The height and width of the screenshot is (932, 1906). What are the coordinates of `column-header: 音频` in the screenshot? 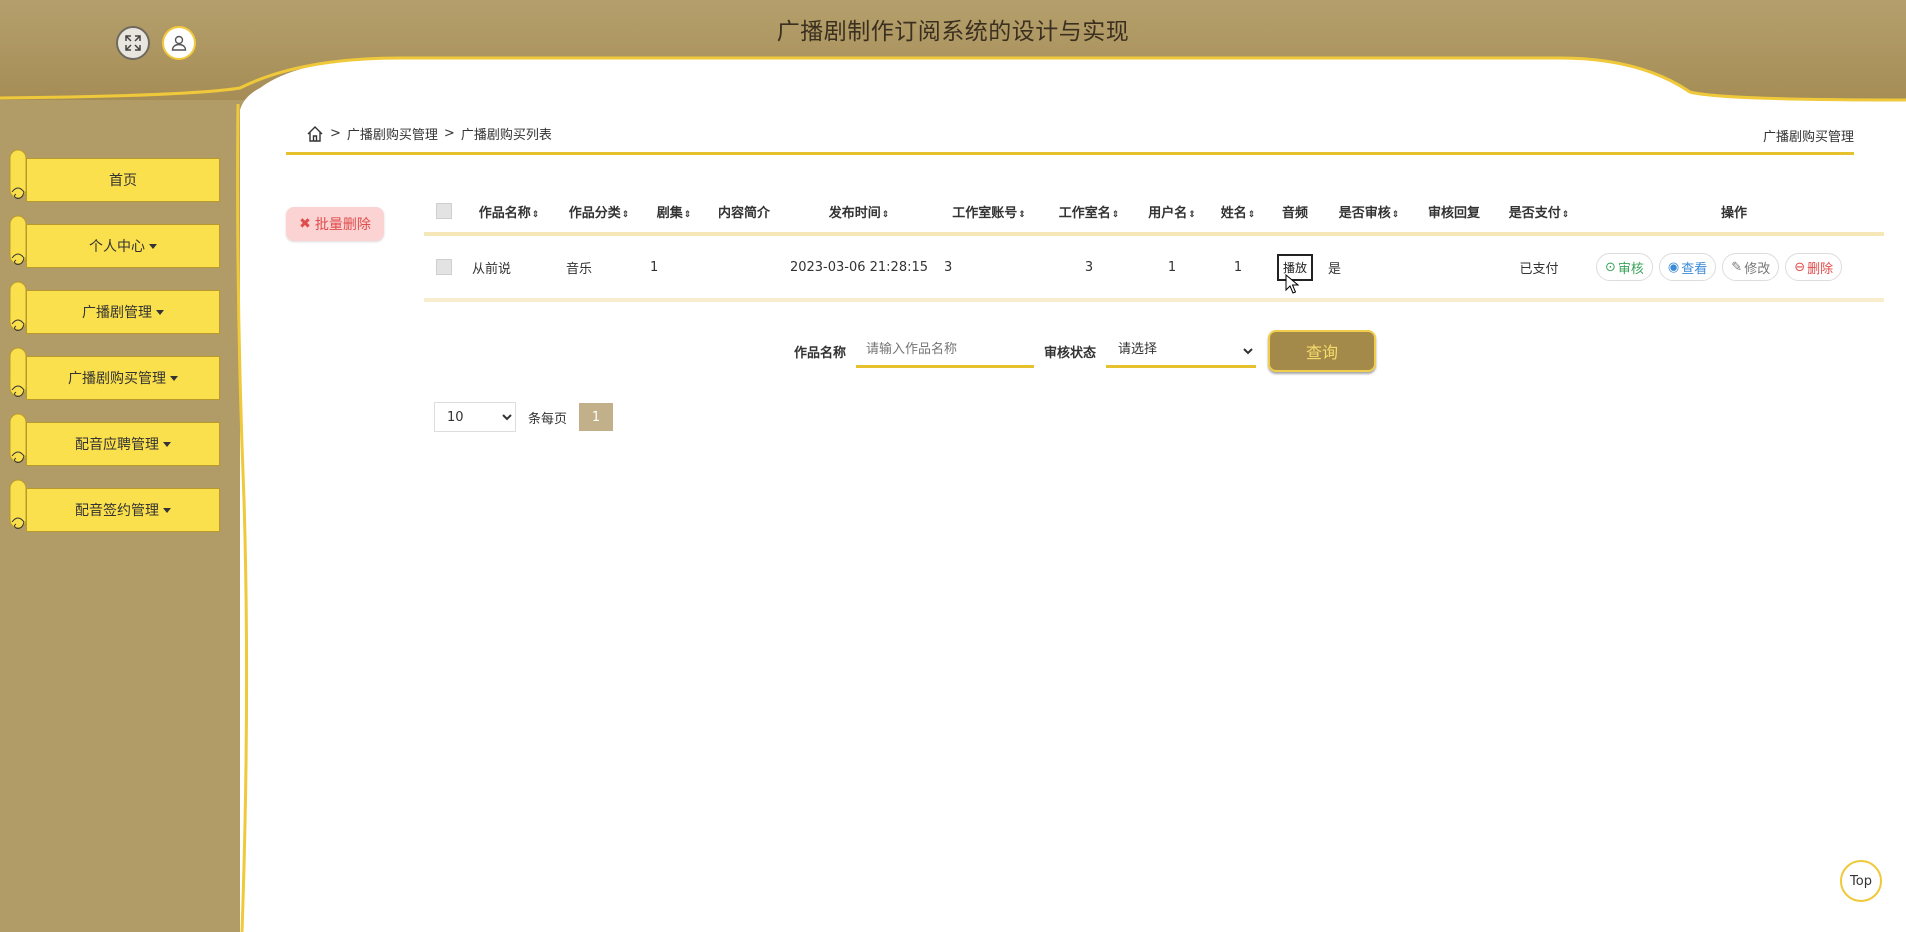 It's located at (1295, 213).